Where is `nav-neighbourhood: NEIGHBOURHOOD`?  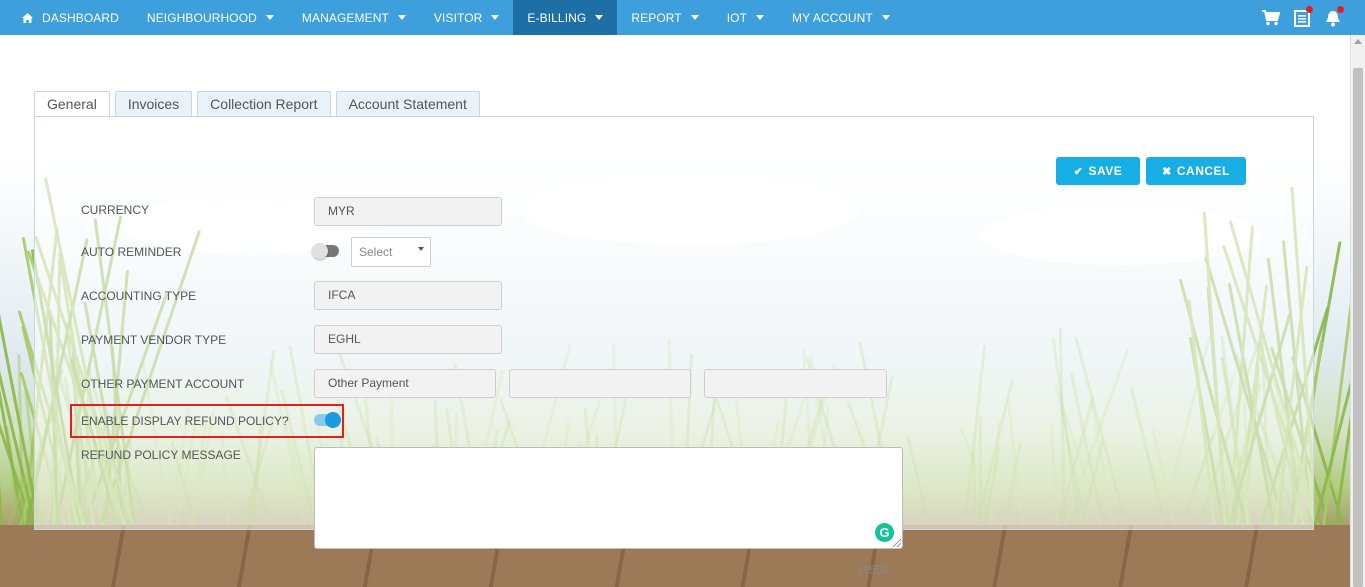
nav-neighbourhood: NEIGHBOURHOOD is located at coordinates (210, 17).